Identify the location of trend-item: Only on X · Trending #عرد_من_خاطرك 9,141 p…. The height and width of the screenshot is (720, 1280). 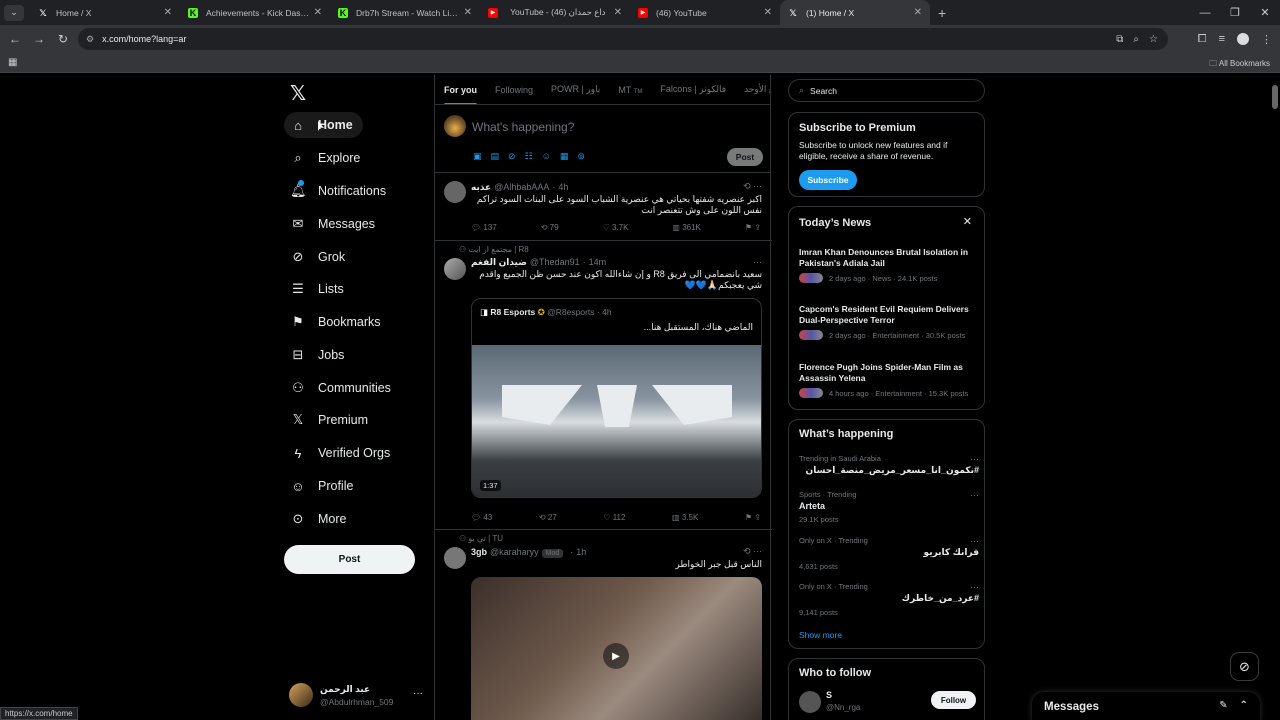
(889, 599).